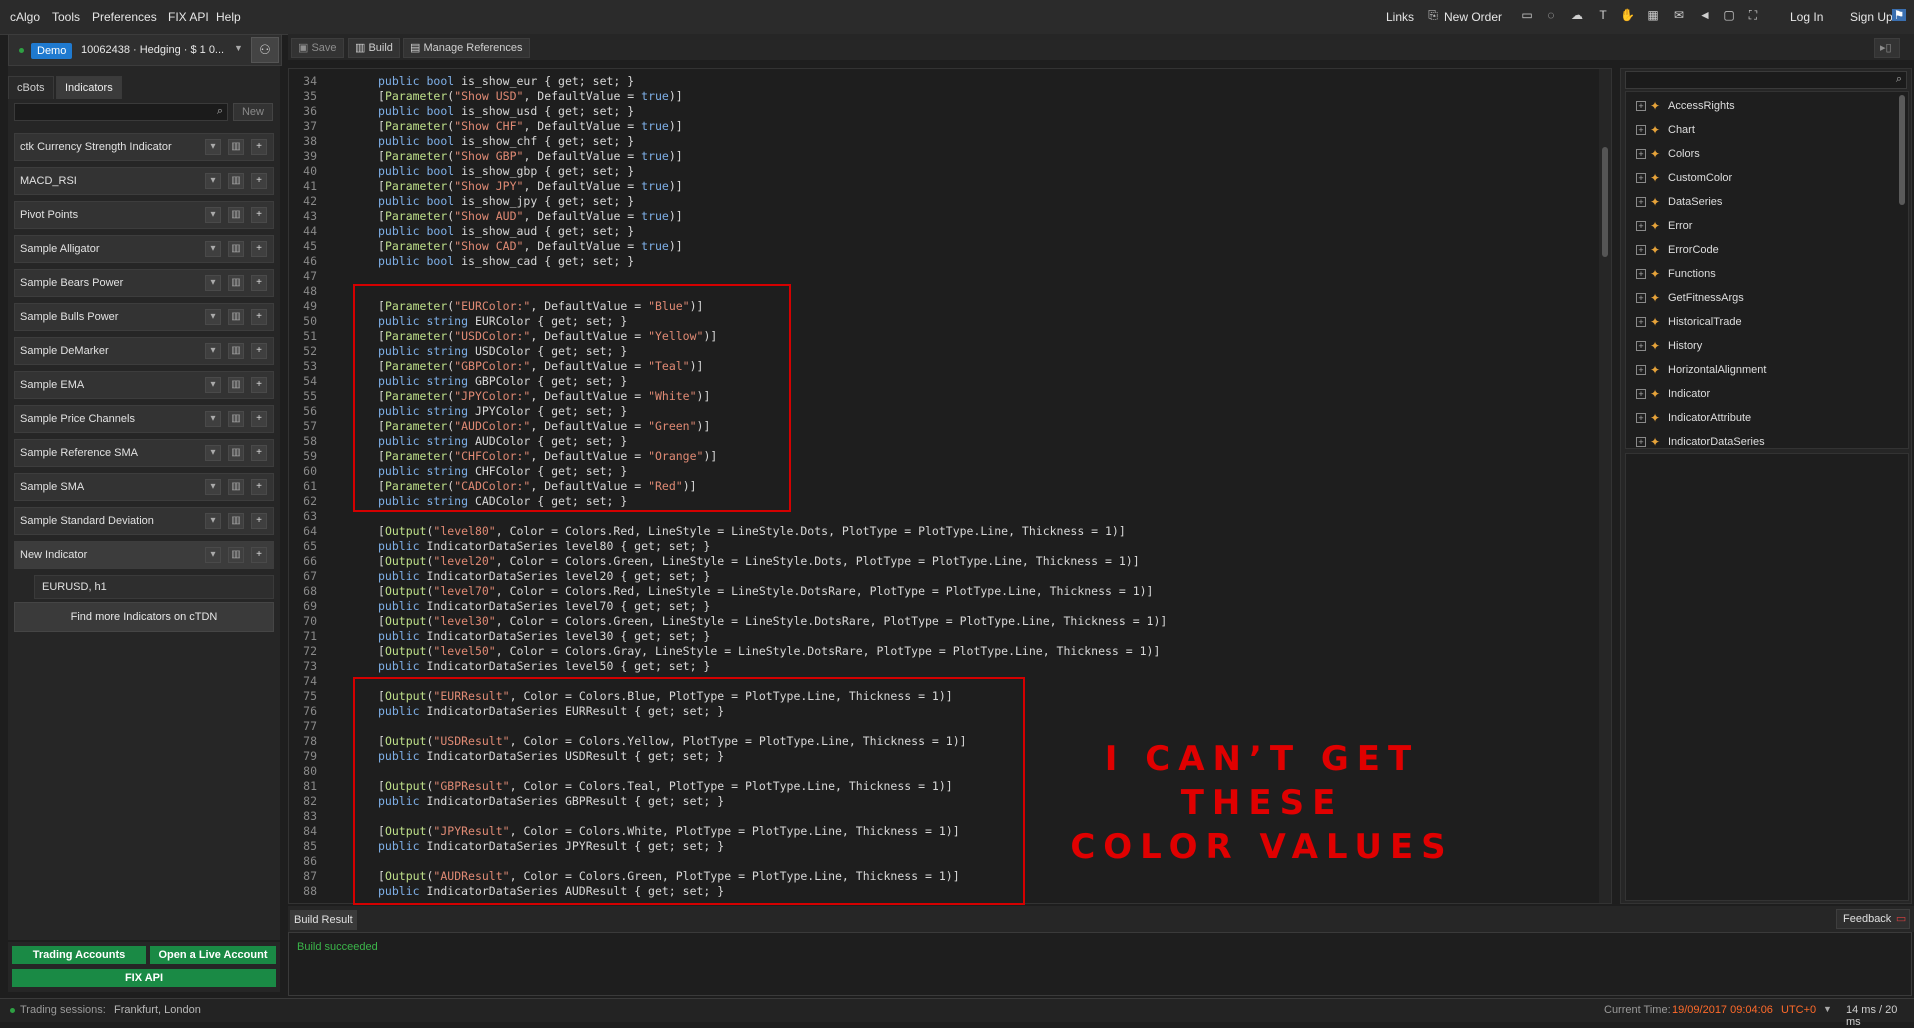 The height and width of the screenshot is (1028, 1914). Describe the element at coordinates (144, 385) in the screenshot. I see `indicator-item: Sample EMA ▾ ▥ +` at that location.